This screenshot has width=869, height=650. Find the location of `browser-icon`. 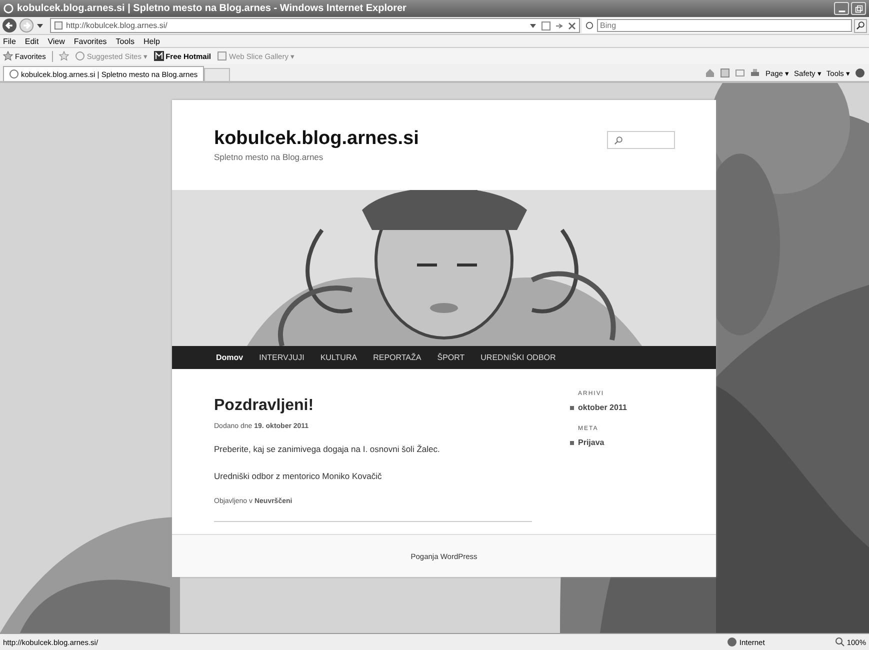

browser-icon is located at coordinates (8, 8).